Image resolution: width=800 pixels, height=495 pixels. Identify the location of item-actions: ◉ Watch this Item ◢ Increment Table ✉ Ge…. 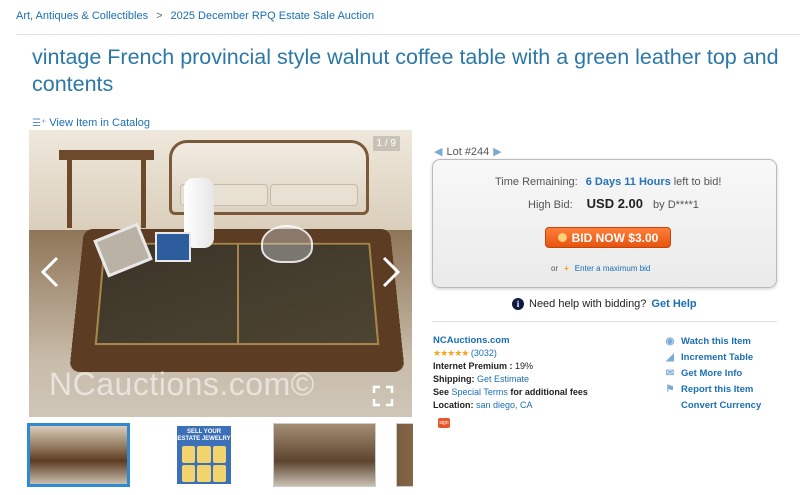
(713, 374).